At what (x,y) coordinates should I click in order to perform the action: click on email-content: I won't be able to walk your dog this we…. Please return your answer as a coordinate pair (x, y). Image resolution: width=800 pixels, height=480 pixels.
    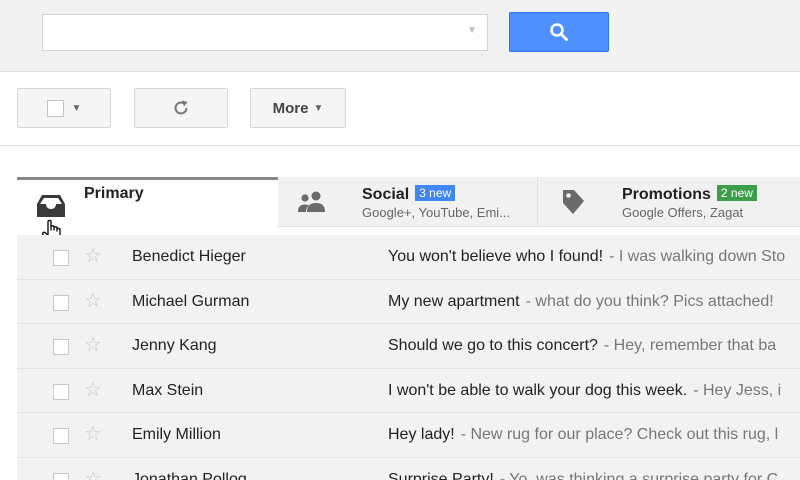
    Looking at the image, I should click on (584, 391).